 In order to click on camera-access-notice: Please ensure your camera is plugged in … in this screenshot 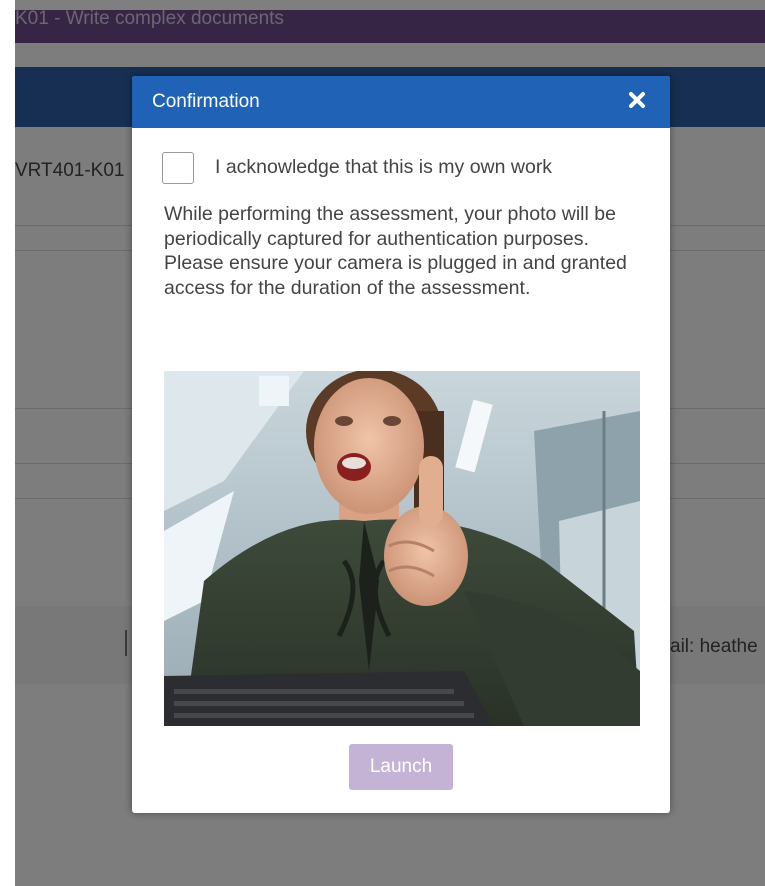, I will do `click(395, 275)`.